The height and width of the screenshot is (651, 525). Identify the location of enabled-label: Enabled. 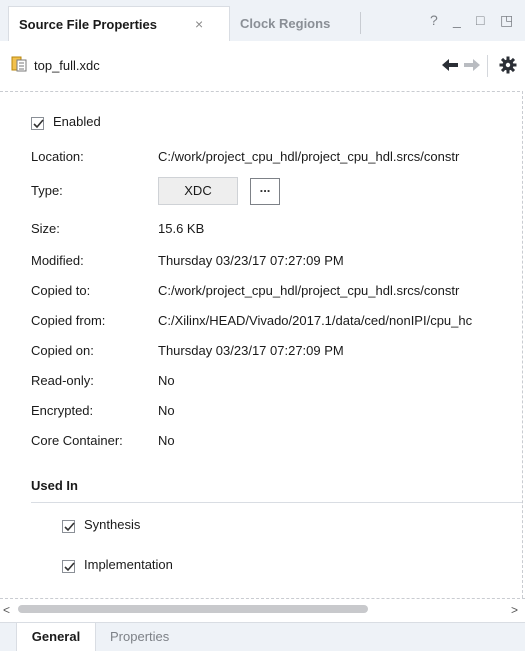
(77, 121).